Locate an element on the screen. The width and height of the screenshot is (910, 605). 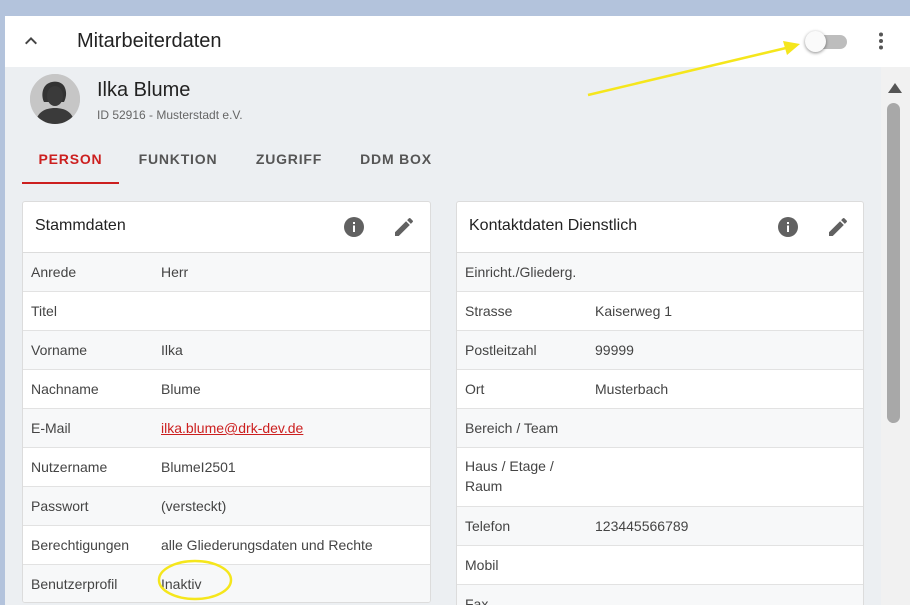
table-row: Haus / Etage / Raum is located at coordinates (660, 477).